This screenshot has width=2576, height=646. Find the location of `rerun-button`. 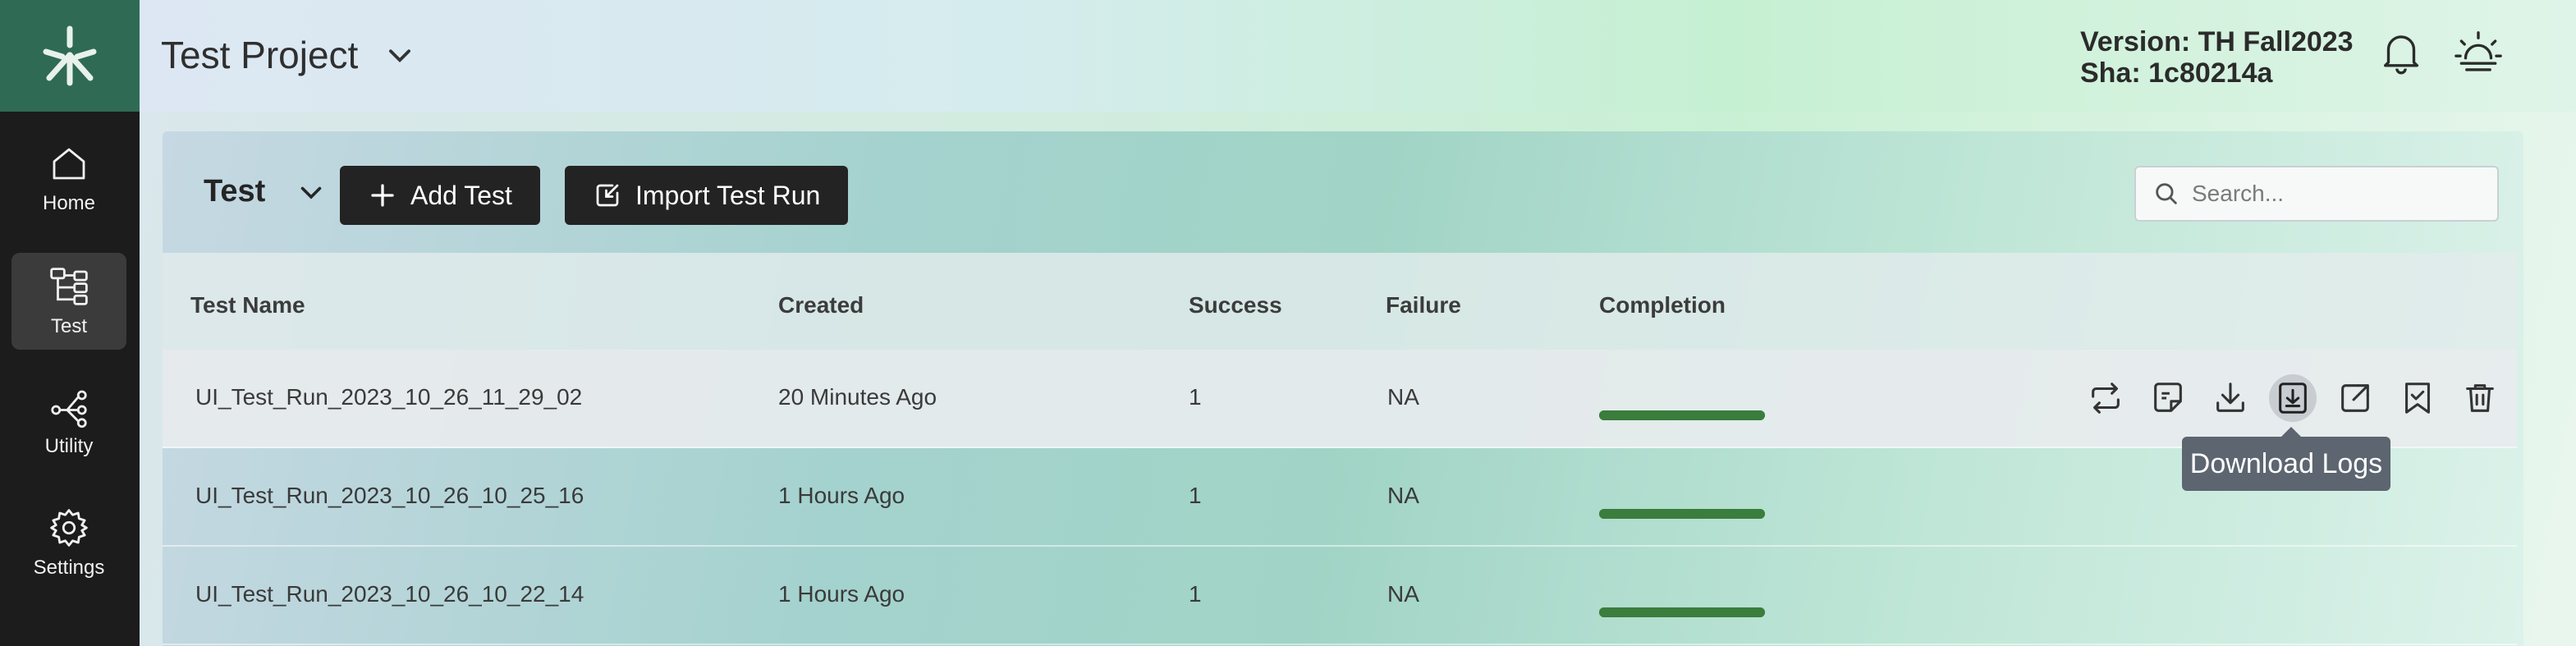

rerun-button is located at coordinates (2105, 398).